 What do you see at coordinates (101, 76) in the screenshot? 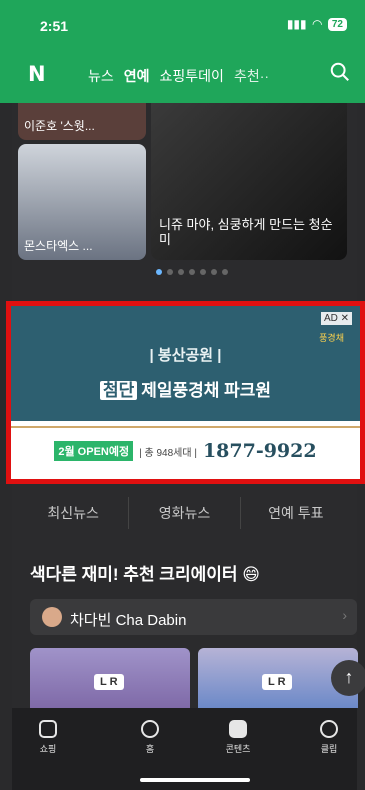
I see `tab-news: 뉴스` at bounding box center [101, 76].